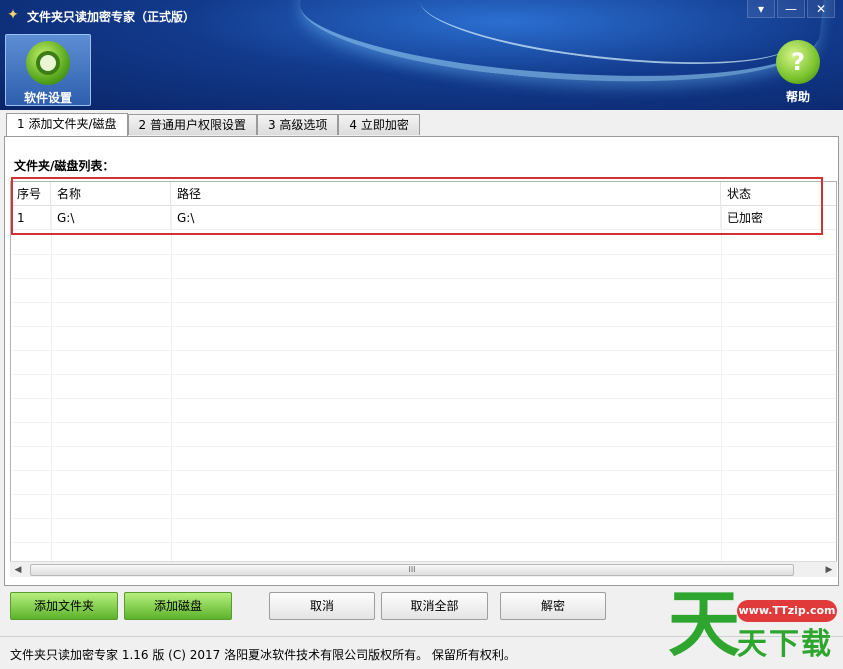 The image size is (843, 669). I want to click on tab-encrypt-now: 4 立即加密, so click(379, 124).